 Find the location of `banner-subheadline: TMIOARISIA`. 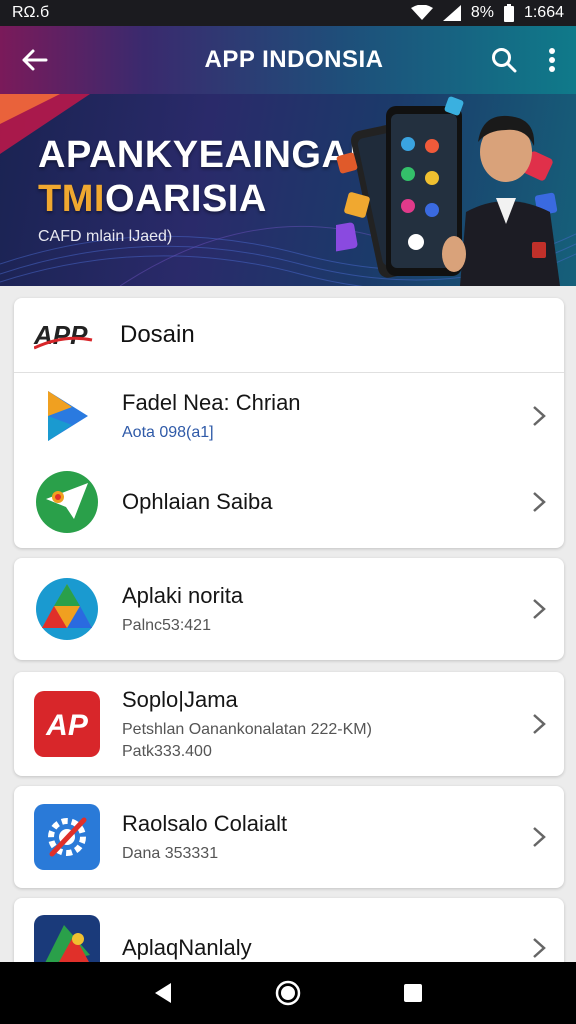

banner-subheadline: TMIOARISIA is located at coordinates (152, 199).